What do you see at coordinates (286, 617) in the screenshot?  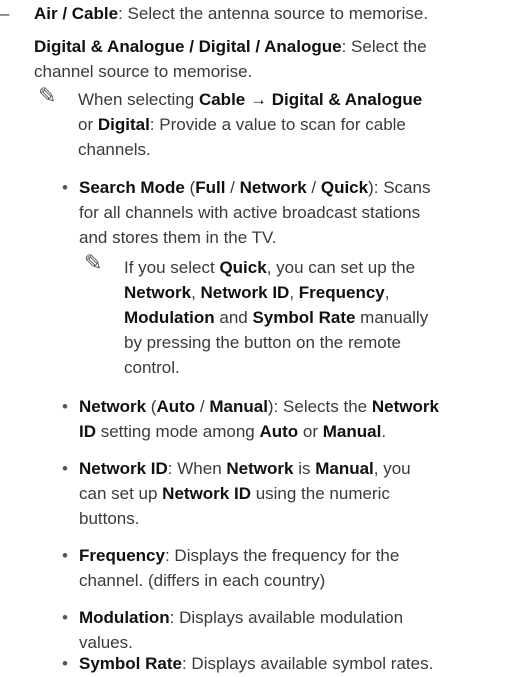 I see `text: : Displays available modulation` at bounding box center [286, 617].